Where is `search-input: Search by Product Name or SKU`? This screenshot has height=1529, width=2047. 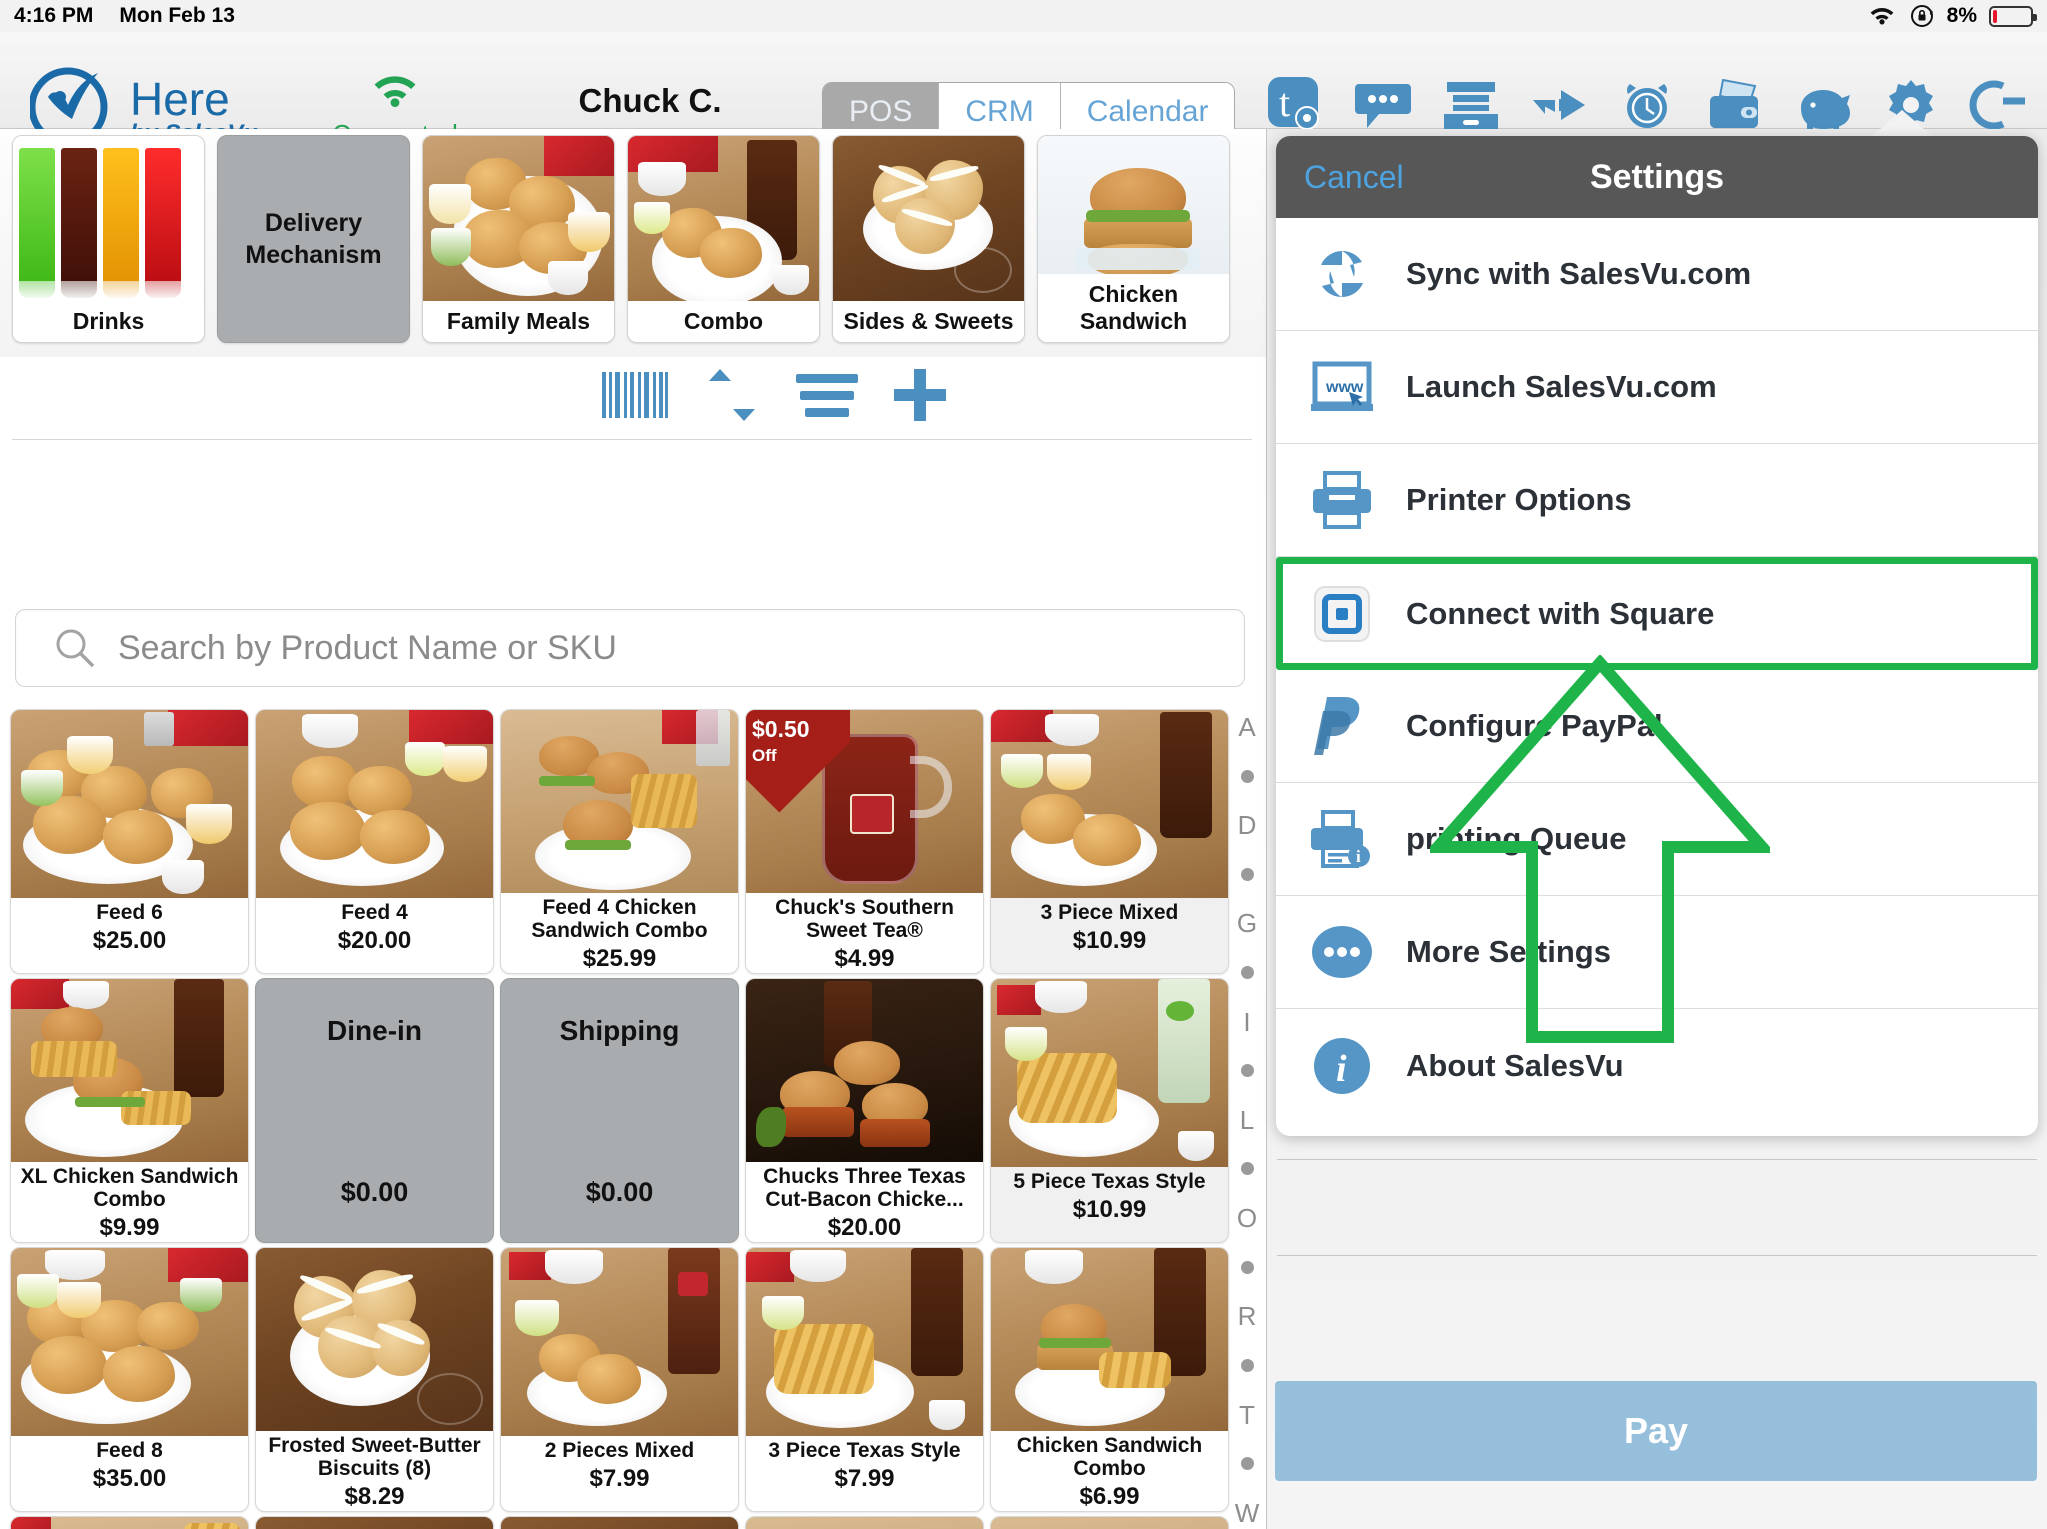
search-input: Search by Product Name or SKU is located at coordinates (630, 648).